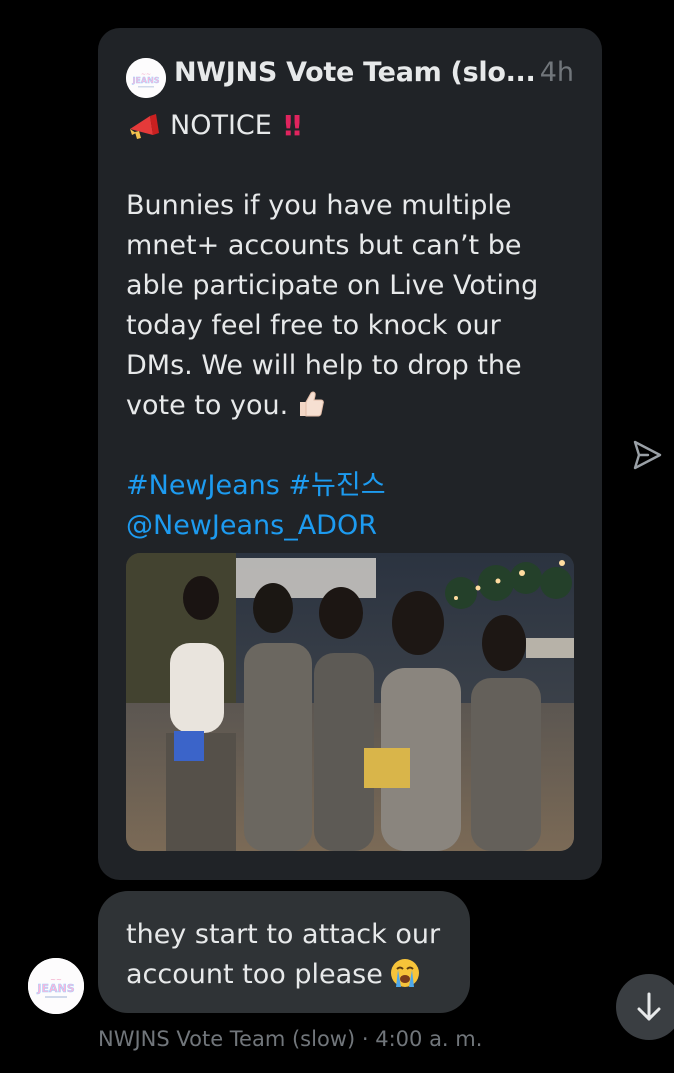 Image resolution: width=674 pixels, height=1073 pixels. I want to click on body-line: able participate on Live Voting, so click(332, 285).